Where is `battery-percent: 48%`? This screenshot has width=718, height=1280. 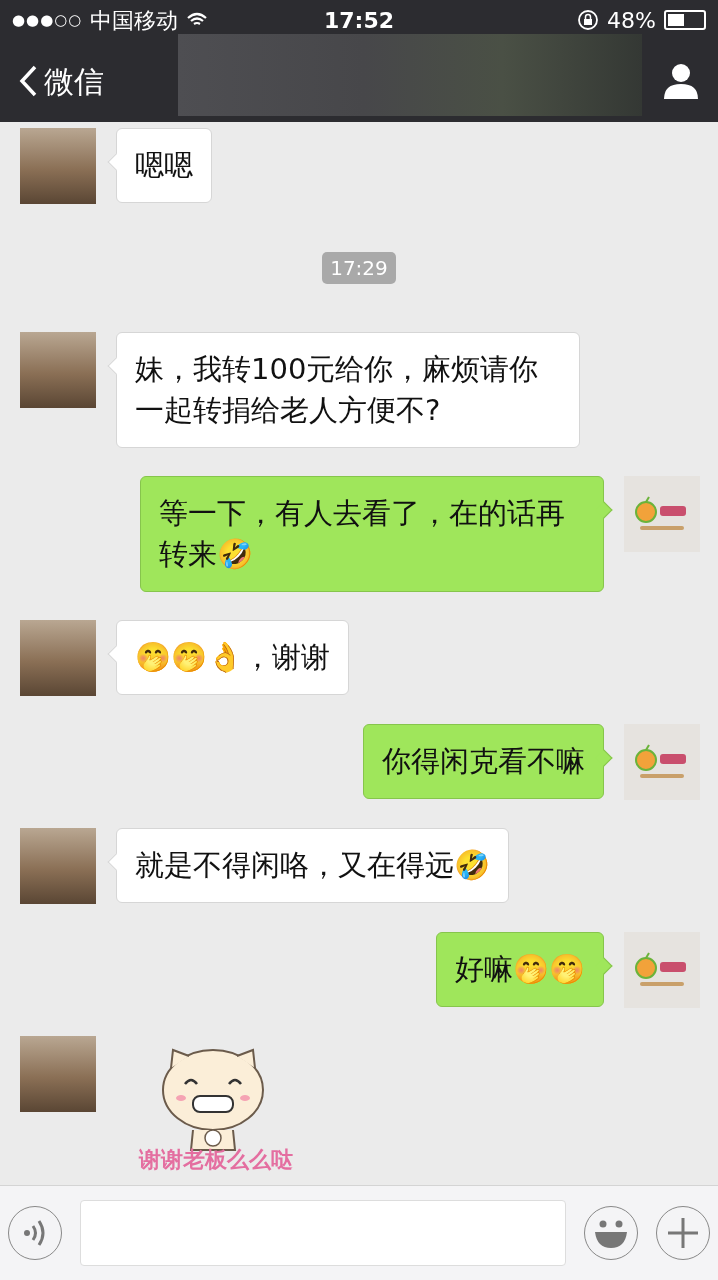 battery-percent: 48% is located at coordinates (631, 20).